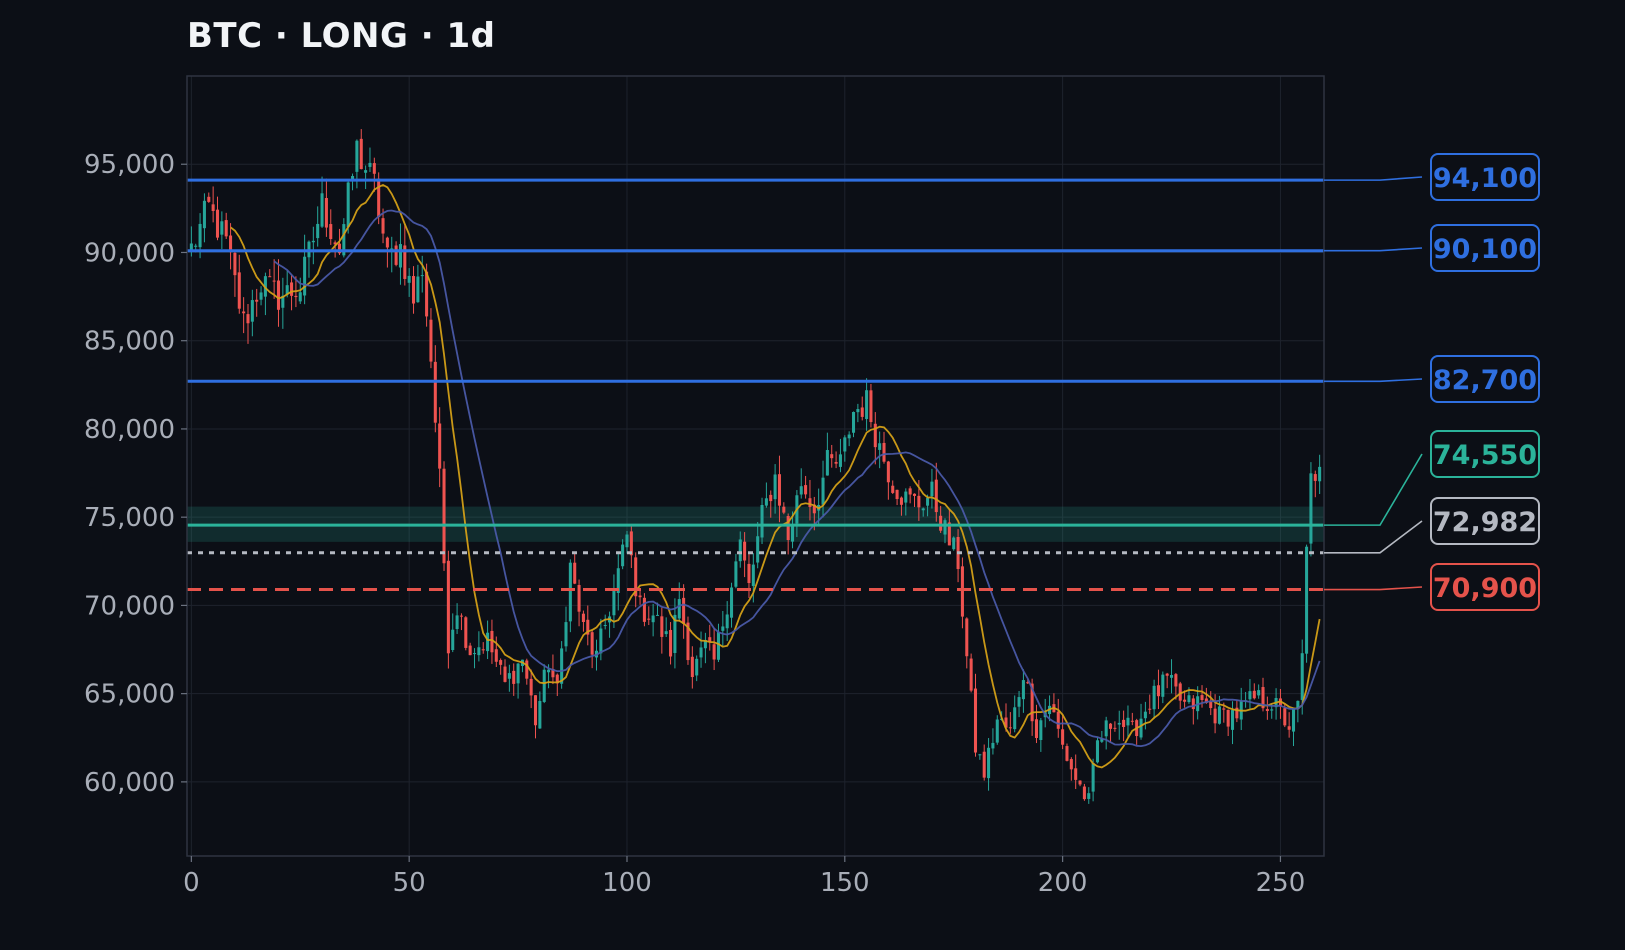 Image resolution: width=1625 pixels, height=950 pixels. Describe the element at coordinates (1485, 522) in the screenshot. I see `price-tag-label: 72,982` at that location.